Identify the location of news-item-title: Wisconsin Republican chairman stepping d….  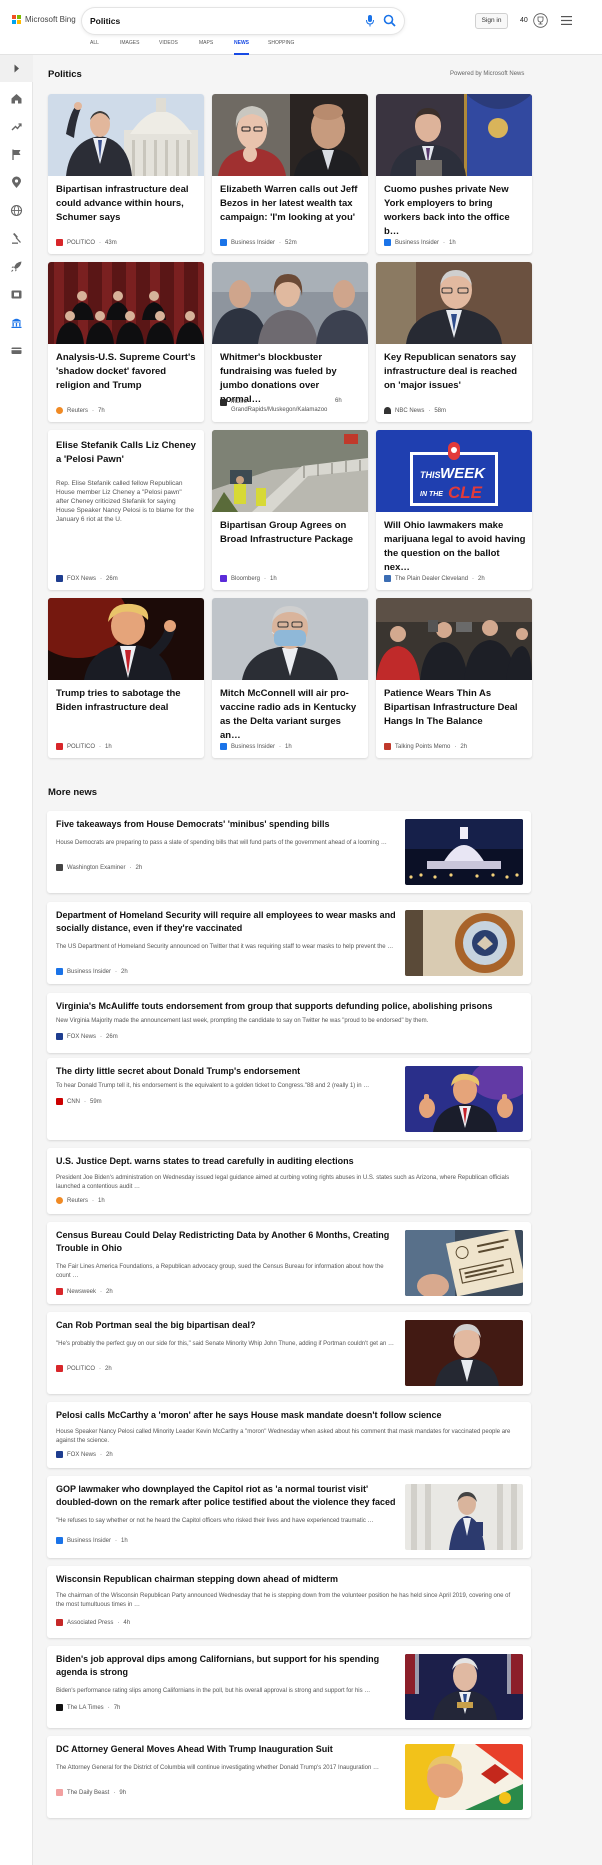
(286, 1579).